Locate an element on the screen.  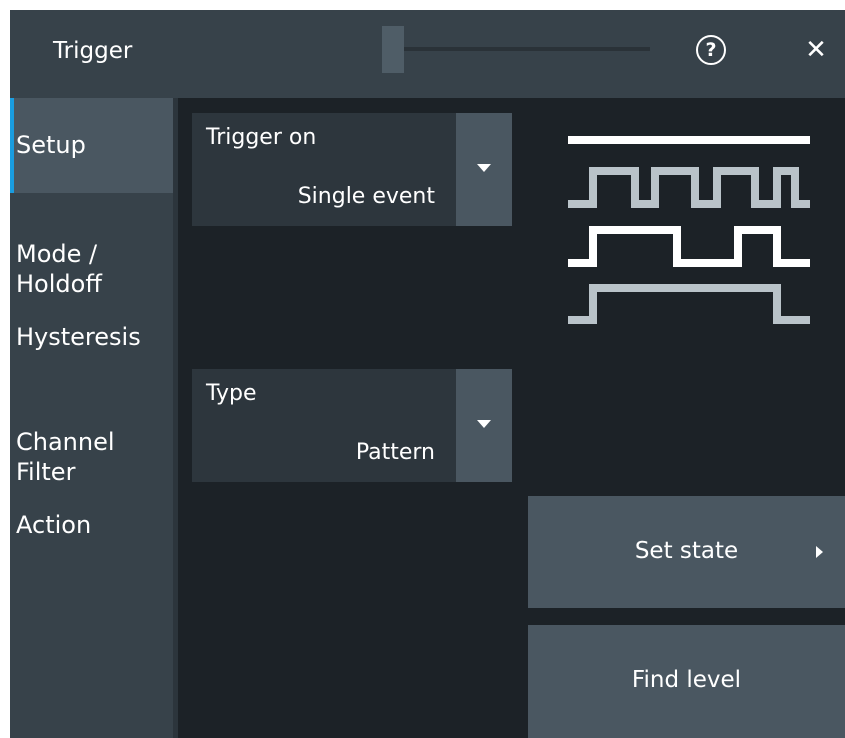
sidebar-item-channel-filter: Channel Filter is located at coordinates (91, 442).